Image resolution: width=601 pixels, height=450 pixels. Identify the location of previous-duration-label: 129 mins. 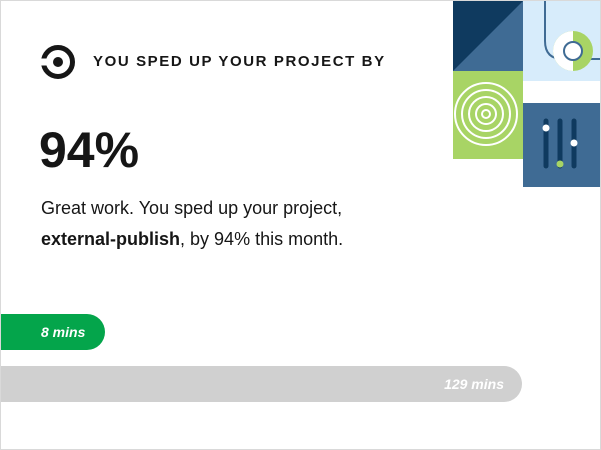
(474, 384).